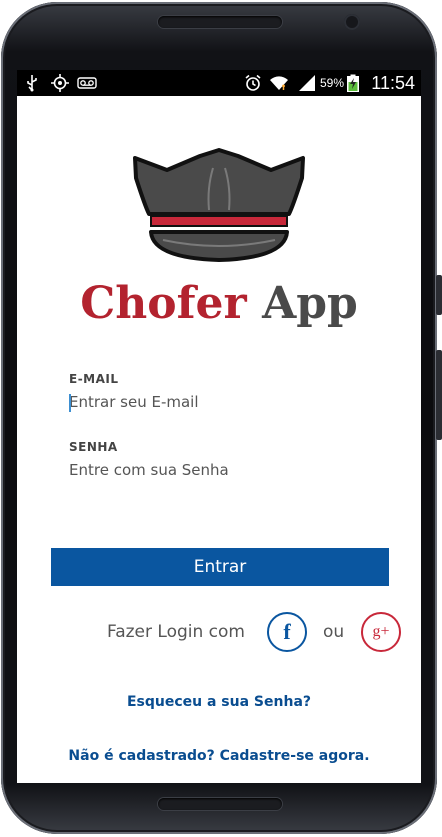 The width and height of the screenshot is (442, 837). What do you see at coordinates (393, 83) in the screenshot?
I see `clock: 11:54` at bounding box center [393, 83].